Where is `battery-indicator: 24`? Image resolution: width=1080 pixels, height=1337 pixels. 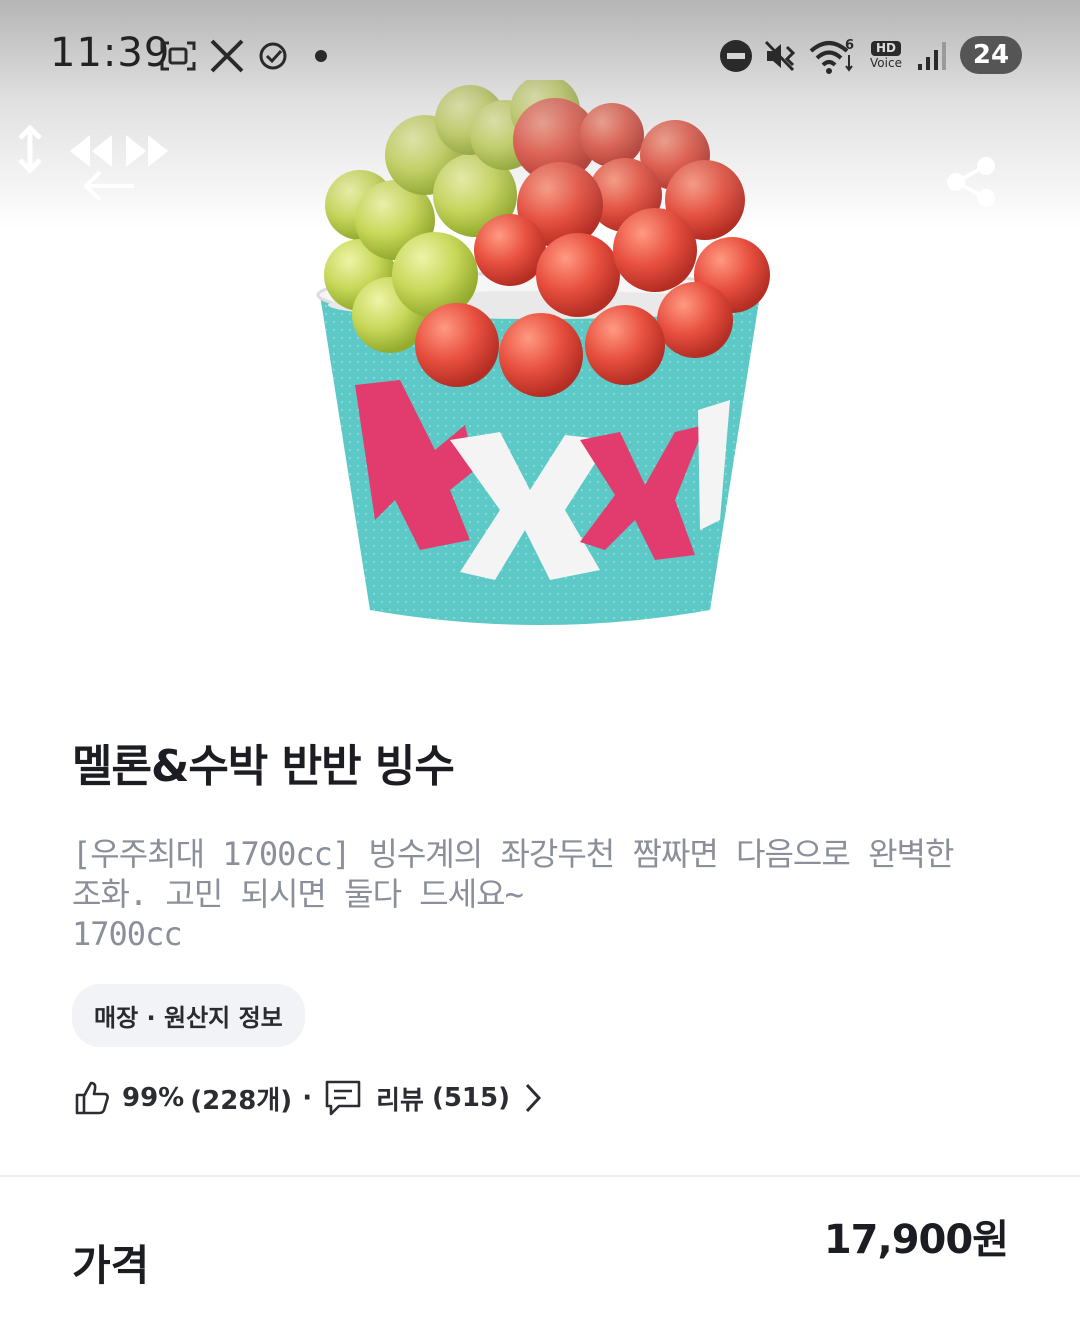 battery-indicator: 24 is located at coordinates (991, 55).